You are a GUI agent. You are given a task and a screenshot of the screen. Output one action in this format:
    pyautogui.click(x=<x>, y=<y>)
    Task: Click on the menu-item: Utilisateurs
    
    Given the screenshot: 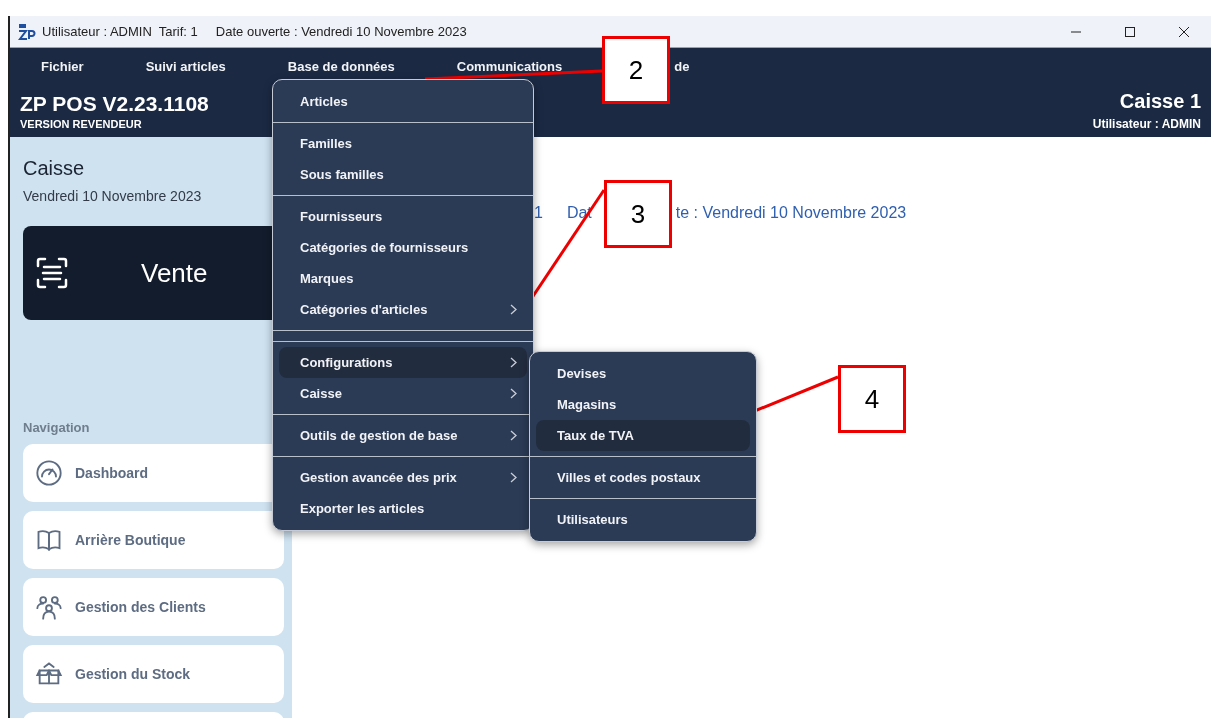 What is the action you would take?
    pyautogui.click(x=643, y=519)
    